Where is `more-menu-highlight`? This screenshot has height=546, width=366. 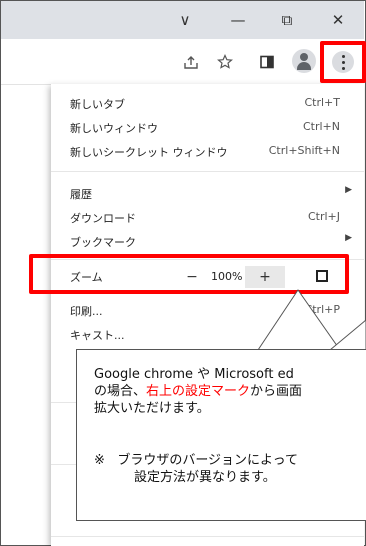 more-menu-highlight is located at coordinates (343, 62).